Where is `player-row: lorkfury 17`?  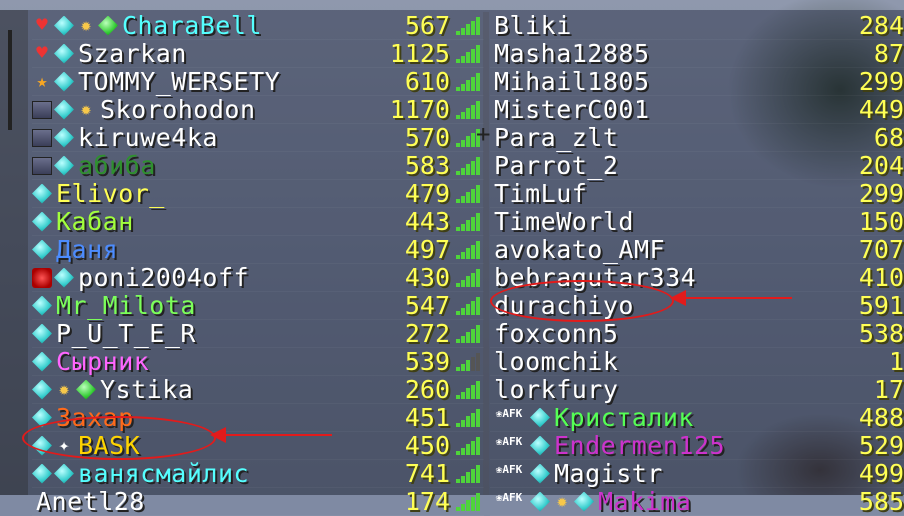
player-row: lorkfury 17 is located at coordinates (697, 389).